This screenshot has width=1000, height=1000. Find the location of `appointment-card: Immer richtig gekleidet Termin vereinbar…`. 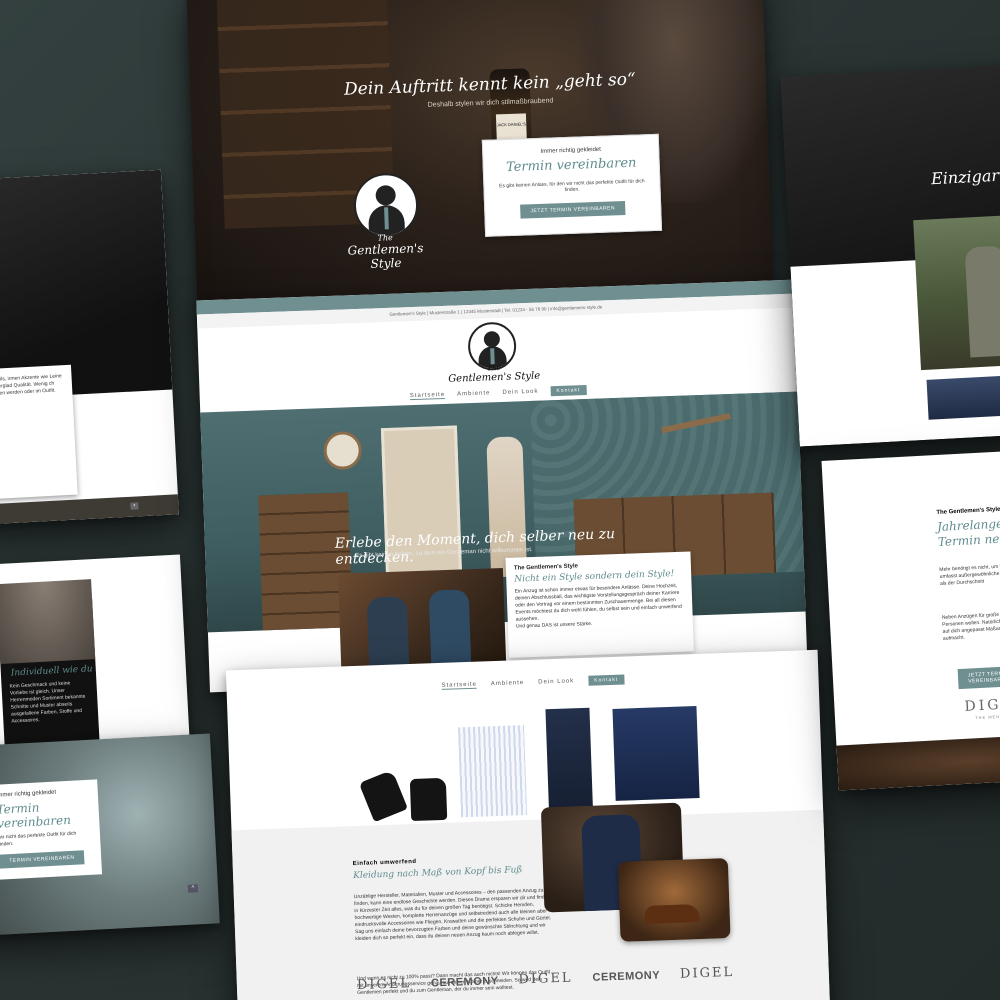

appointment-card: Immer richtig gekleidet Termin vereinbar… is located at coordinates (572, 185).